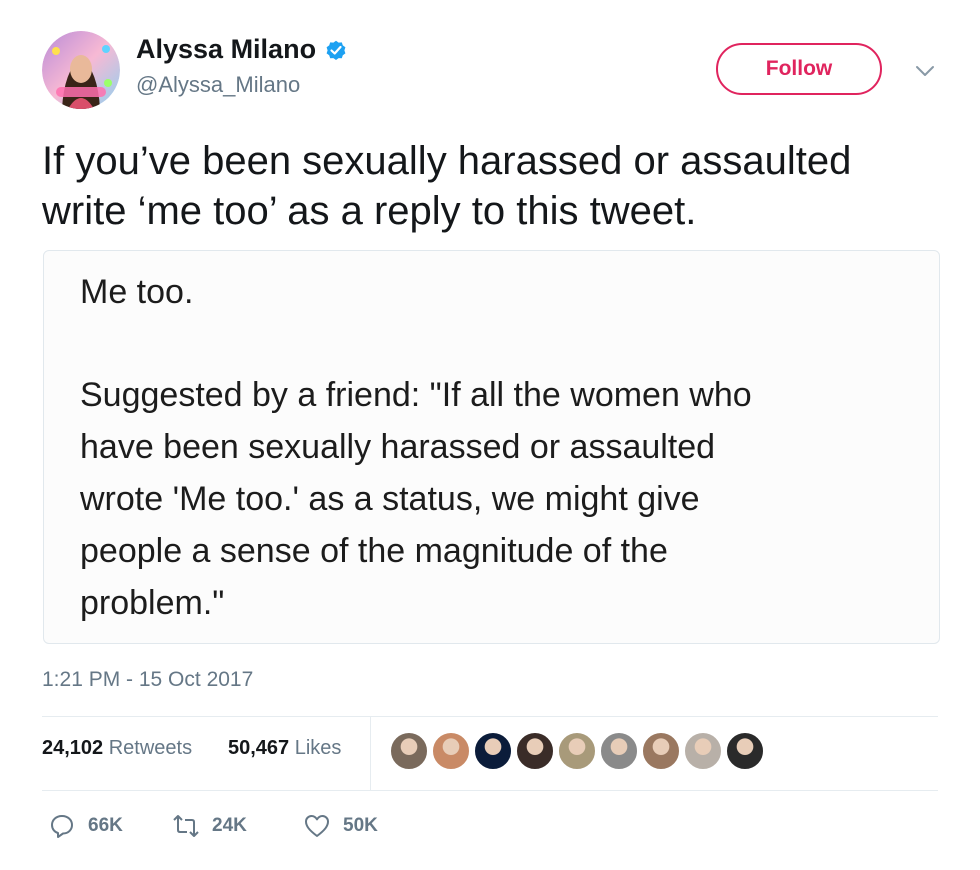 The width and height of the screenshot is (980, 870). Describe the element at coordinates (85, 826) in the screenshot. I see `reply-button: 66K` at that location.